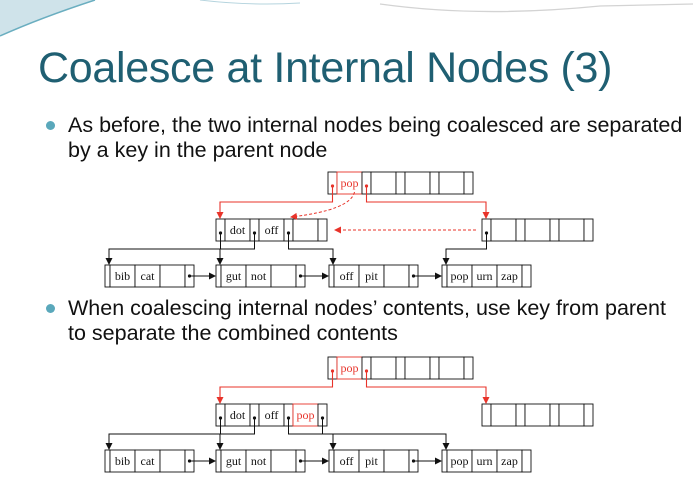  What do you see at coordinates (275, 387) in the screenshot?
I see `parent-left-edge` at bounding box center [275, 387].